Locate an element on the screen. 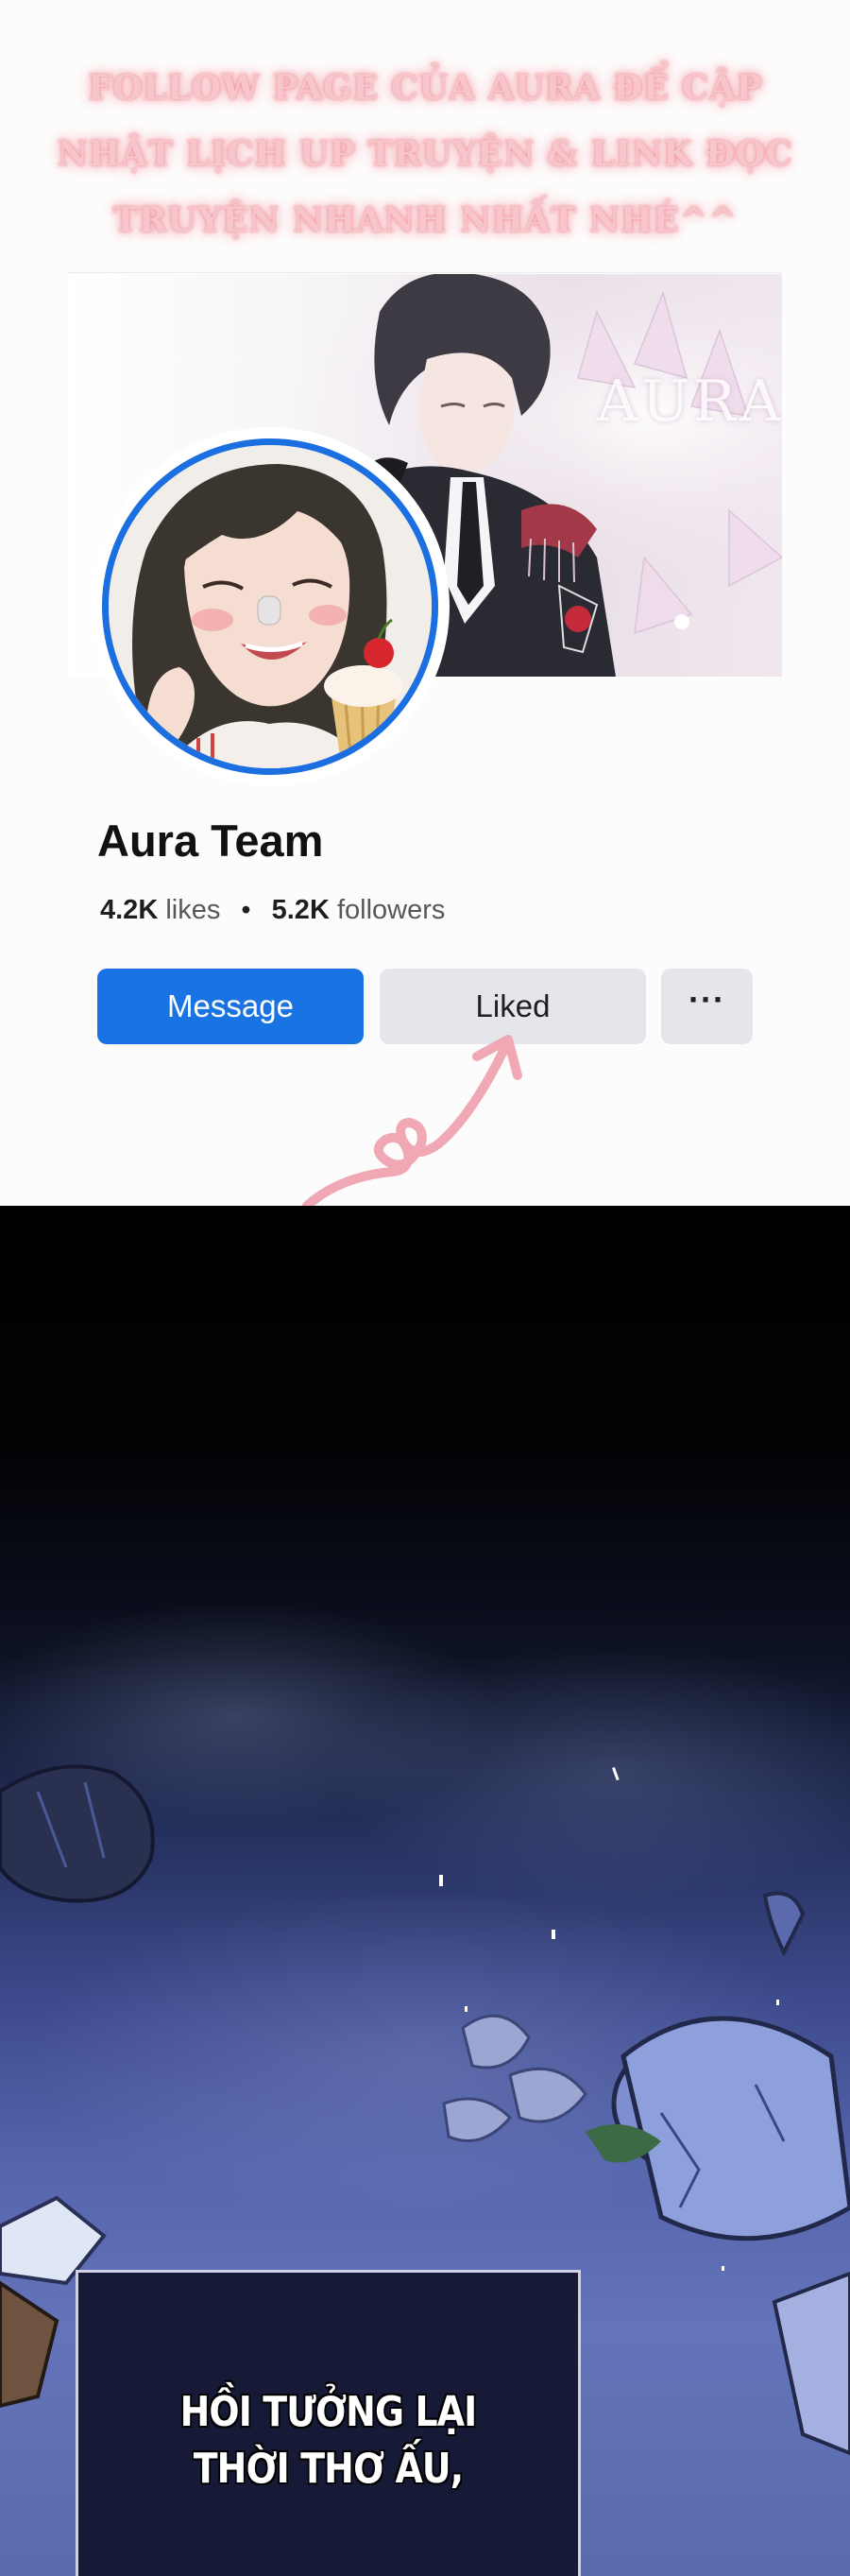  avatar-illustration is located at coordinates (270, 606).